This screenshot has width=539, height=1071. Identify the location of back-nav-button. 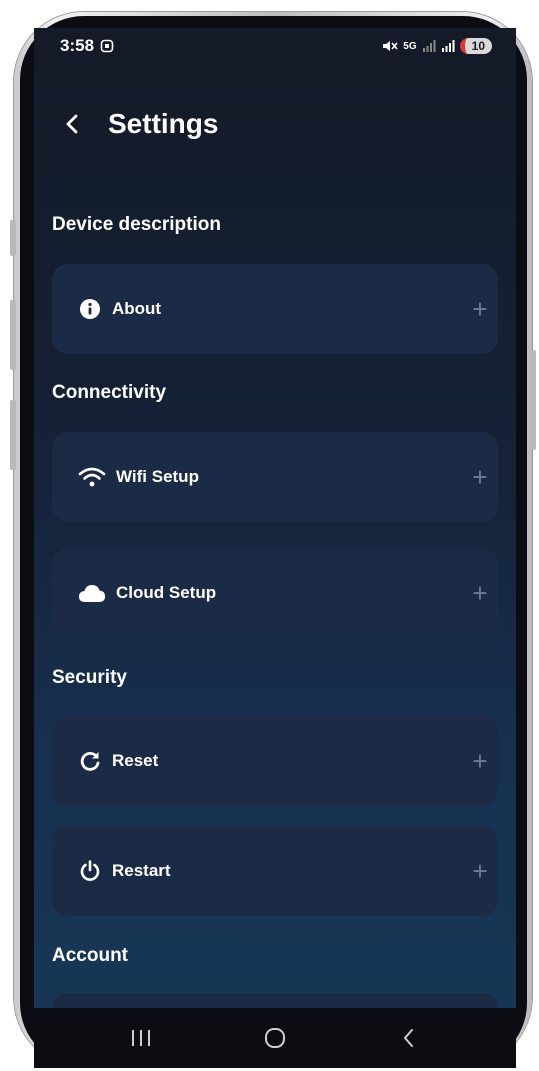
(409, 1038).